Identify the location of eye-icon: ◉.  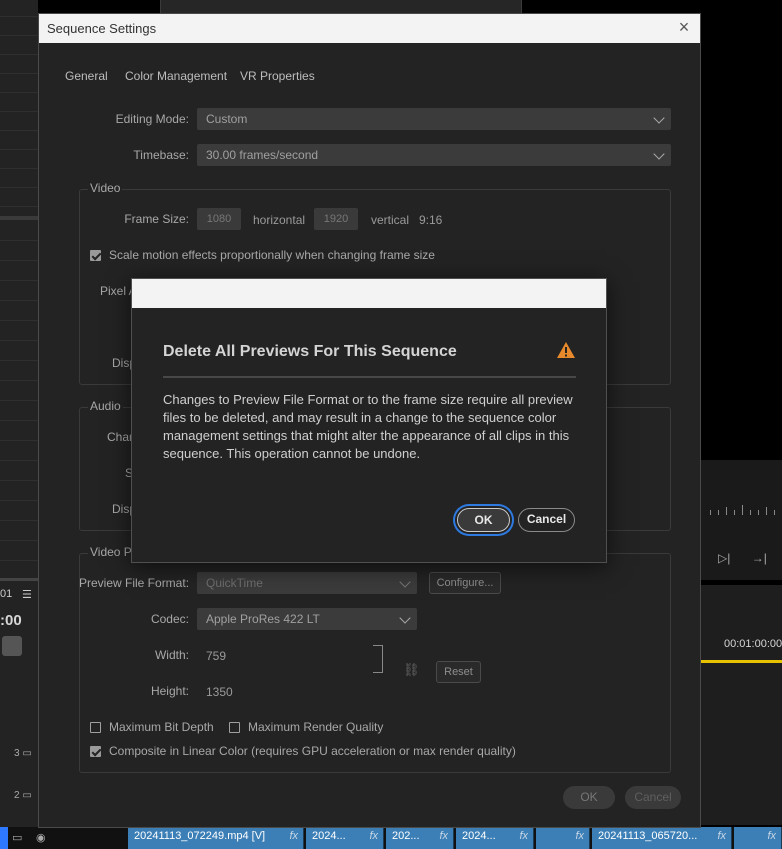
(41, 837).